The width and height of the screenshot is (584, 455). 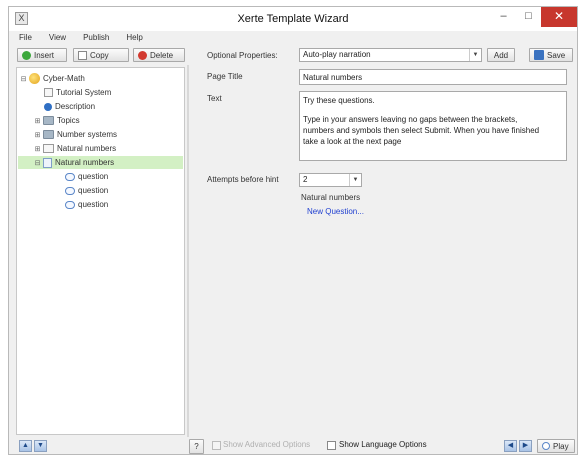 What do you see at coordinates (214, 98) in the screenshot?
I see `text-label: Text` at bounding box center [214, 98].